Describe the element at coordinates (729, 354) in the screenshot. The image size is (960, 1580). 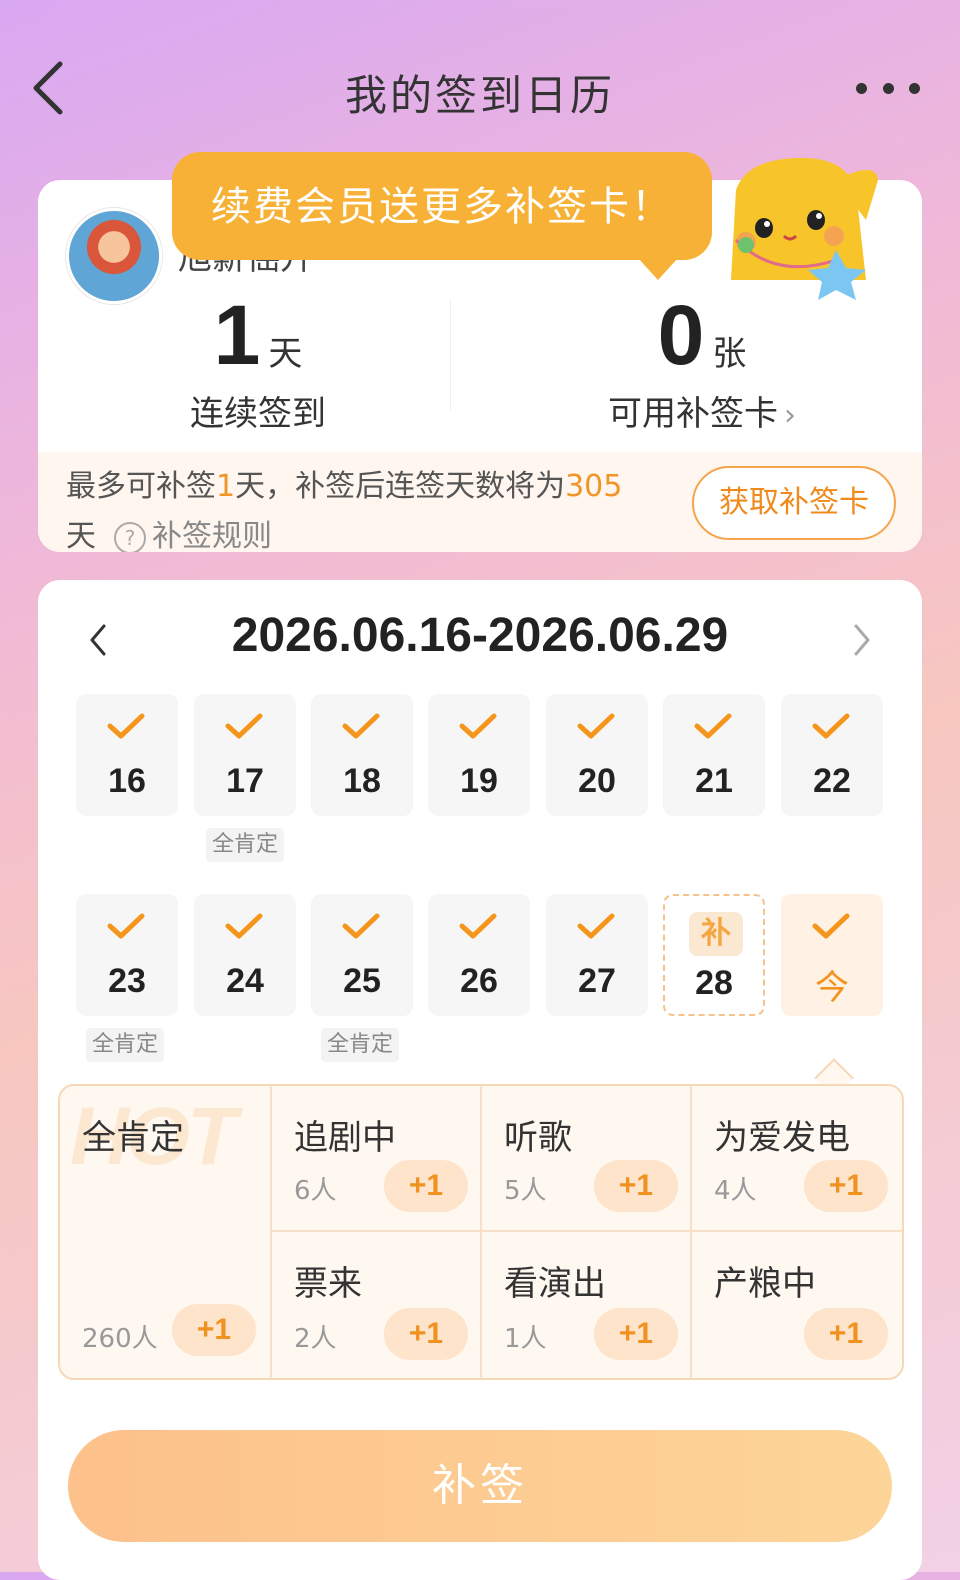
I see `makeup-card-unit: 张` at that location.